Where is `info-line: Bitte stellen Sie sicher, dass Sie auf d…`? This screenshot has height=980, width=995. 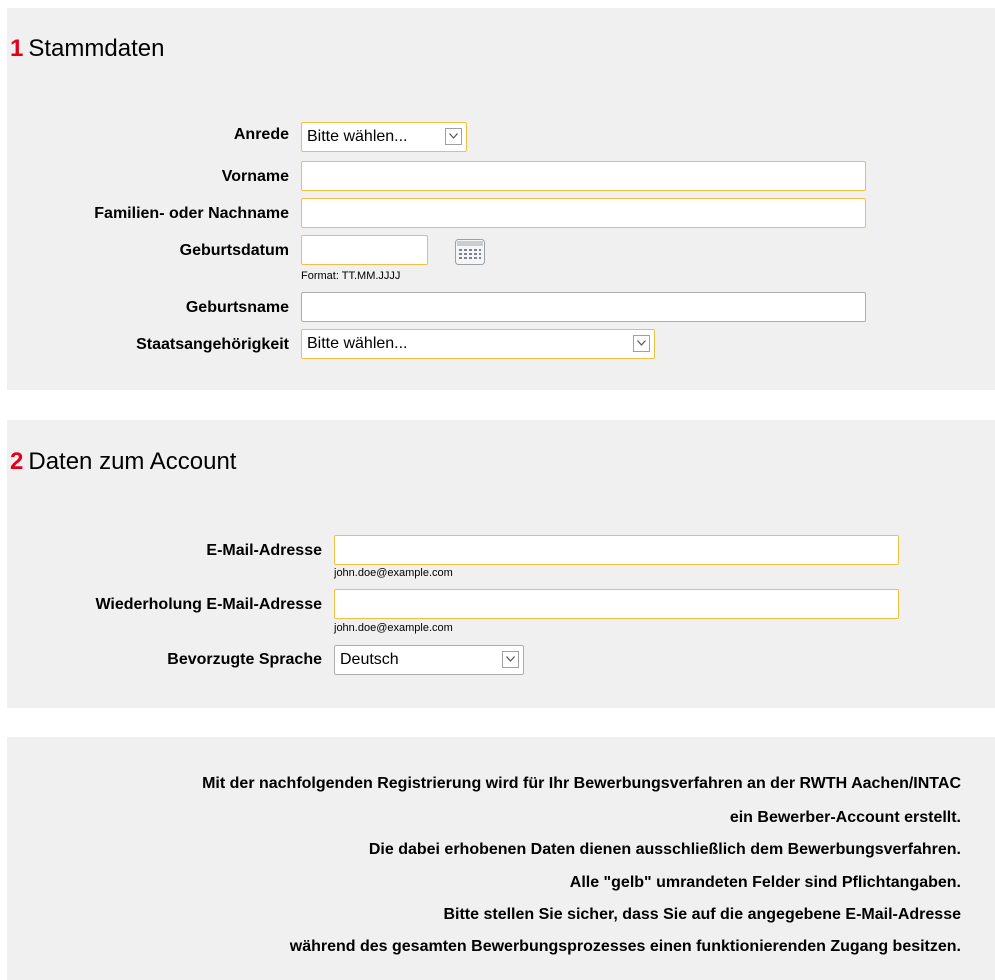 info-line: Bitte stellen Sie sicher, dass Sie auf d… is located at coordinates (702, 914).